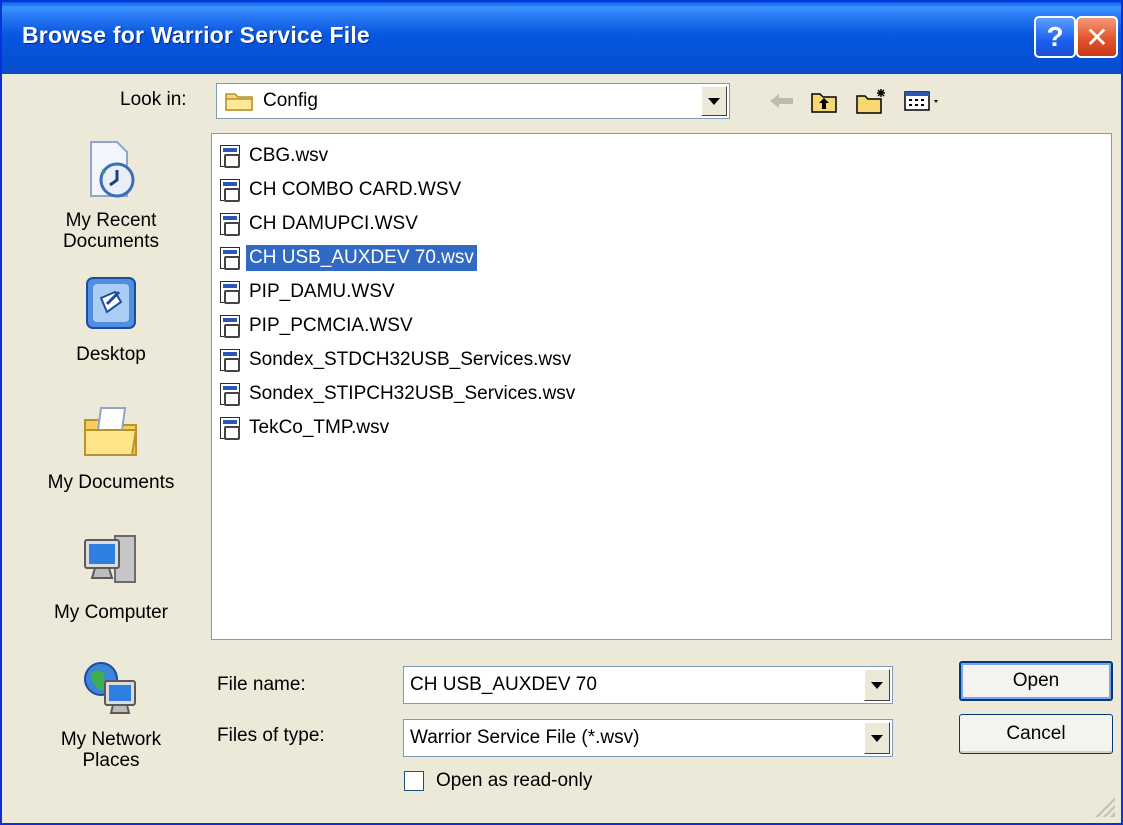 The image size is (1123, 825). I want to click on file-name-dropdown-arrow, so click(877, 685).